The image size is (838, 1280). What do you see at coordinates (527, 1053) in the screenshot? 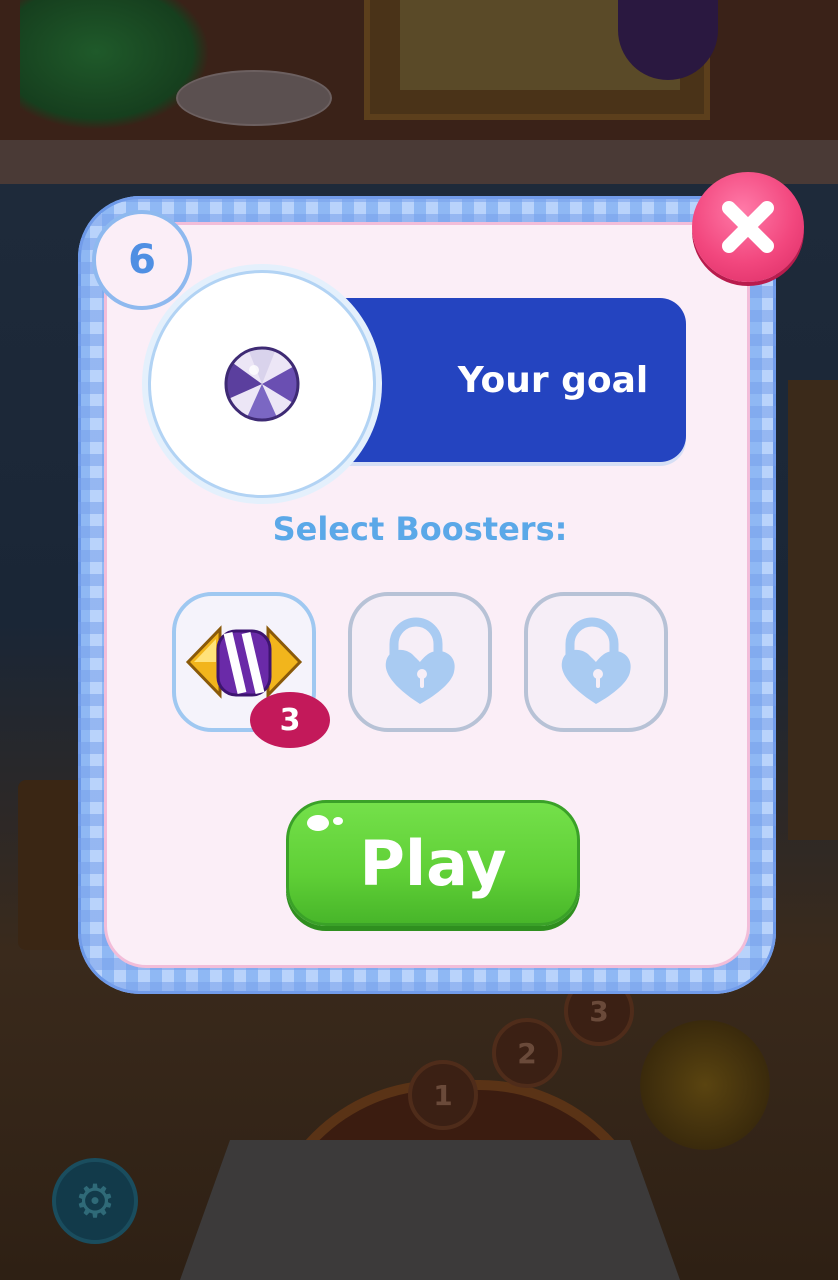
I see `map-level-node: 2` at bounding box center [527, 1053].